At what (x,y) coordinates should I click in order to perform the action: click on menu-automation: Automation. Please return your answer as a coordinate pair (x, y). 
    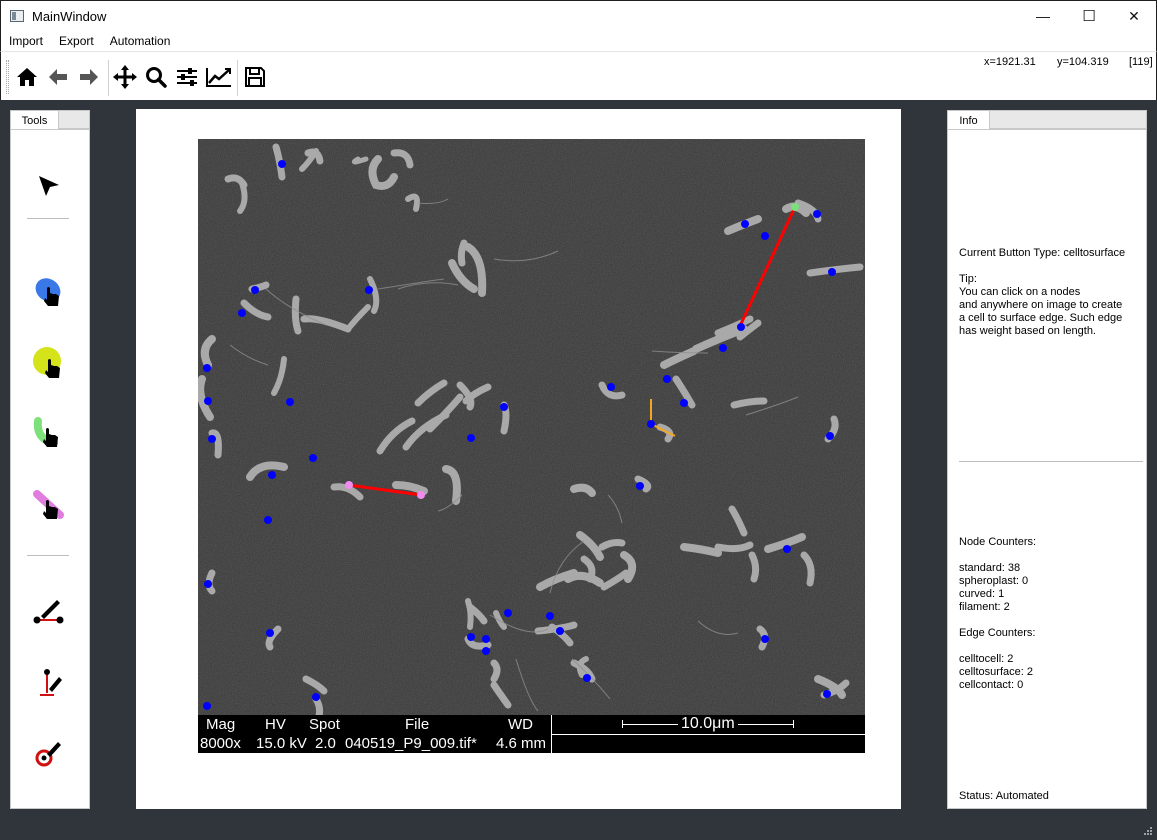
    Looking at the image, I should click on (140, 41).